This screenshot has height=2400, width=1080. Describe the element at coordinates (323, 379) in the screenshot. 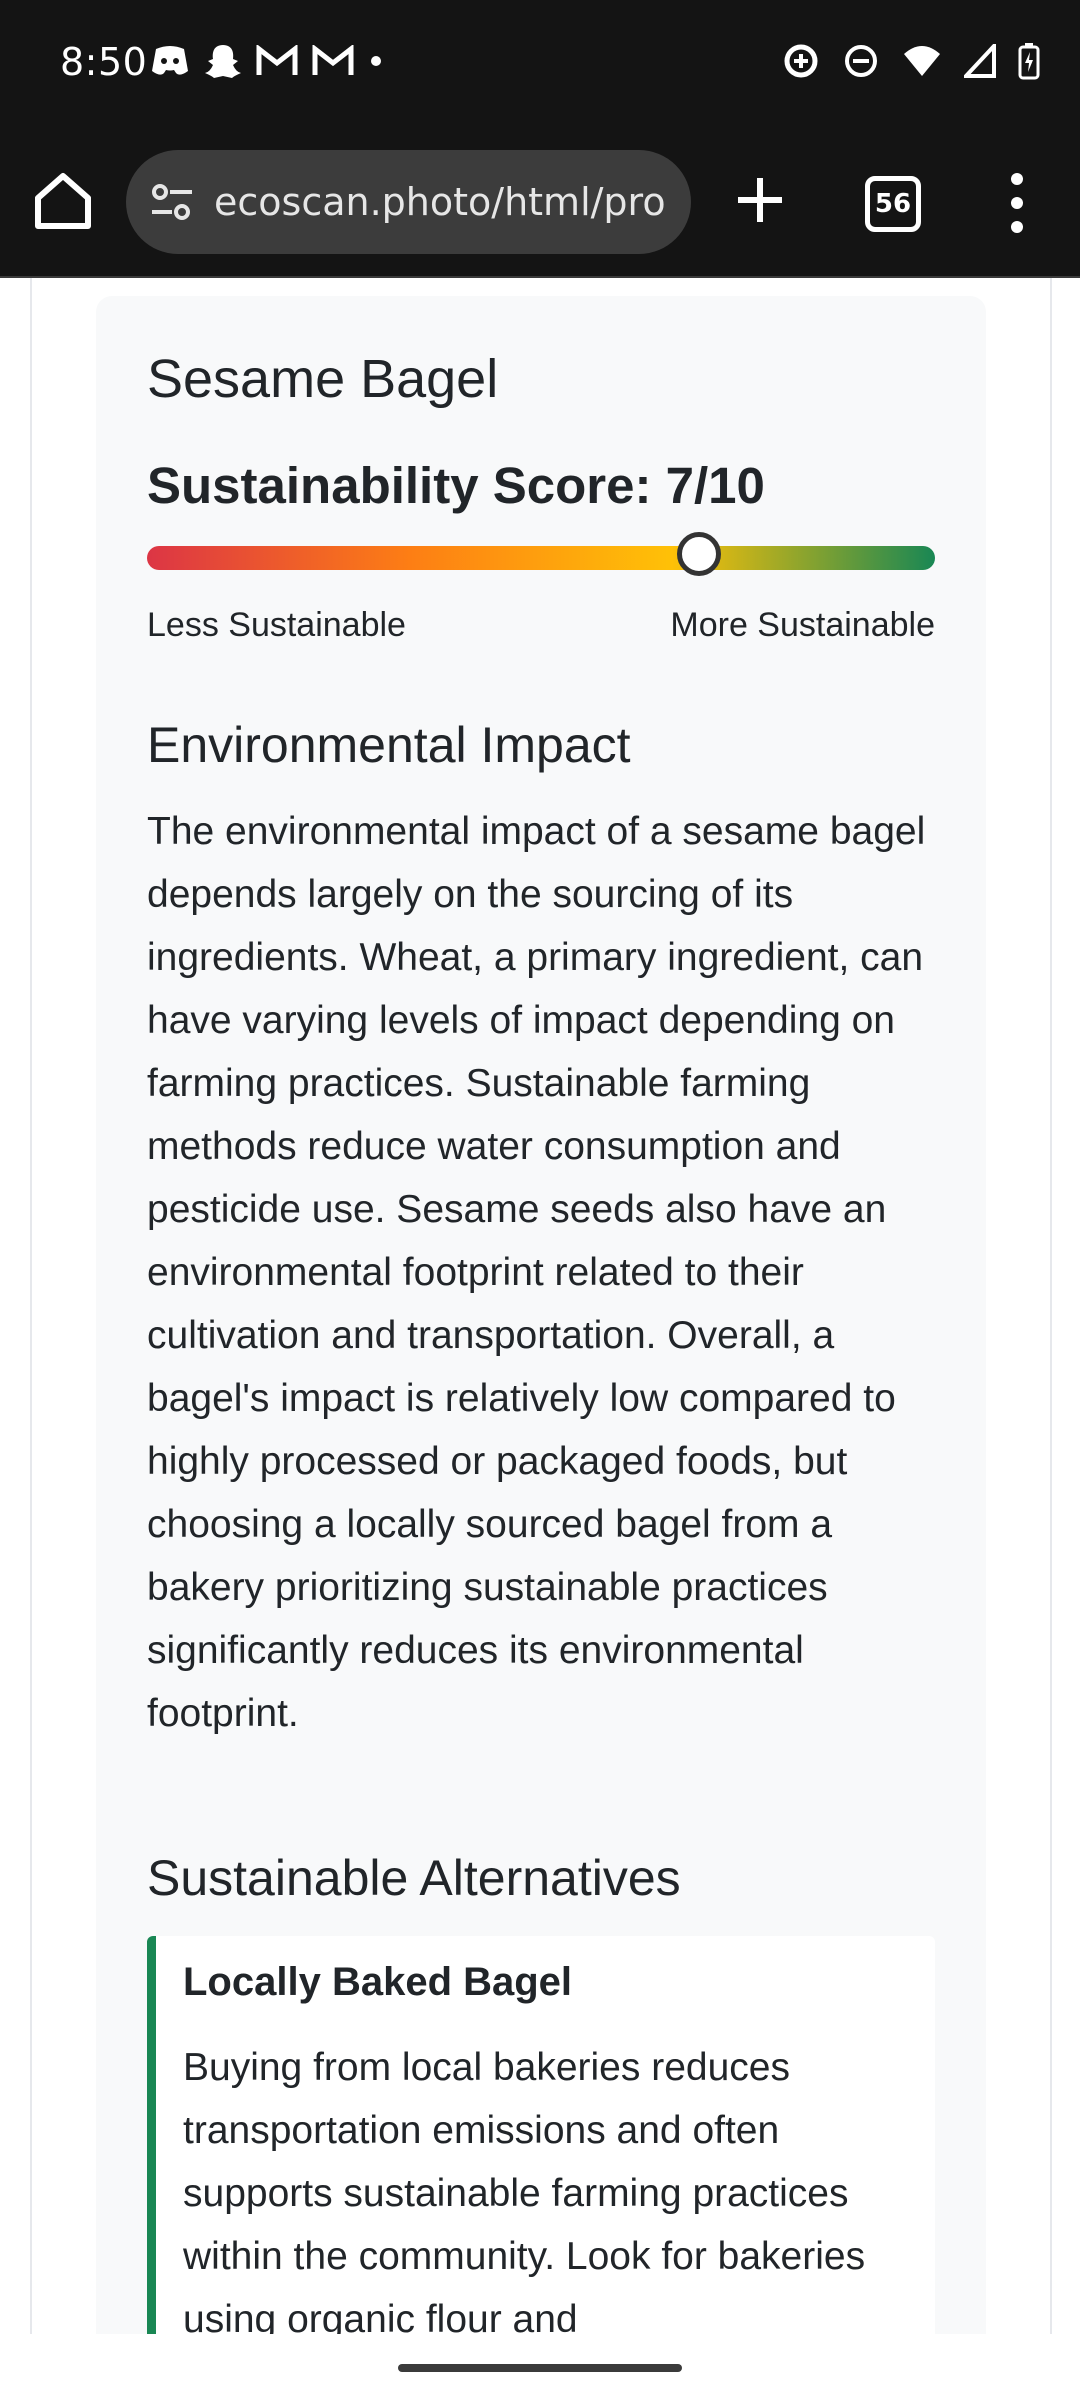

I see `product-name: Sesame Bagel` at that location.